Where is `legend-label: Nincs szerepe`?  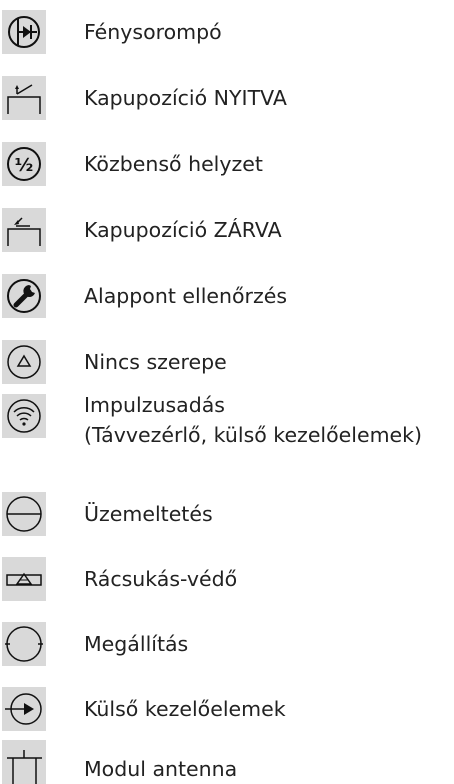
legend-label: Nincs szerepe is located at coordinates (155, 362).